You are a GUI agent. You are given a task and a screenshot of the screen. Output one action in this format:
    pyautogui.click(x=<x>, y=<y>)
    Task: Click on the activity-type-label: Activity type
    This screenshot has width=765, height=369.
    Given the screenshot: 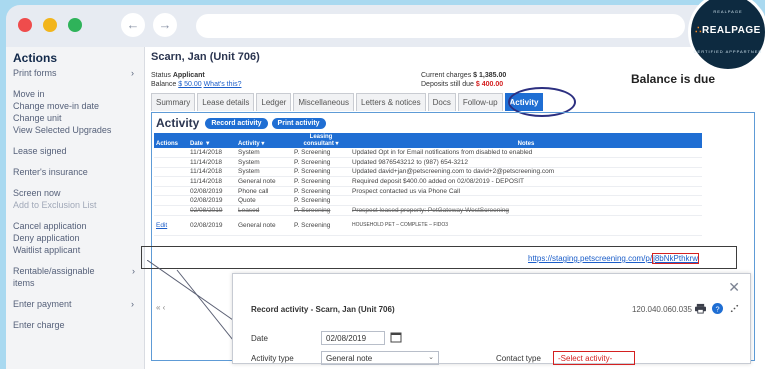 What is the action you would take?
    pyautogui.click(x=272, y=358)
    